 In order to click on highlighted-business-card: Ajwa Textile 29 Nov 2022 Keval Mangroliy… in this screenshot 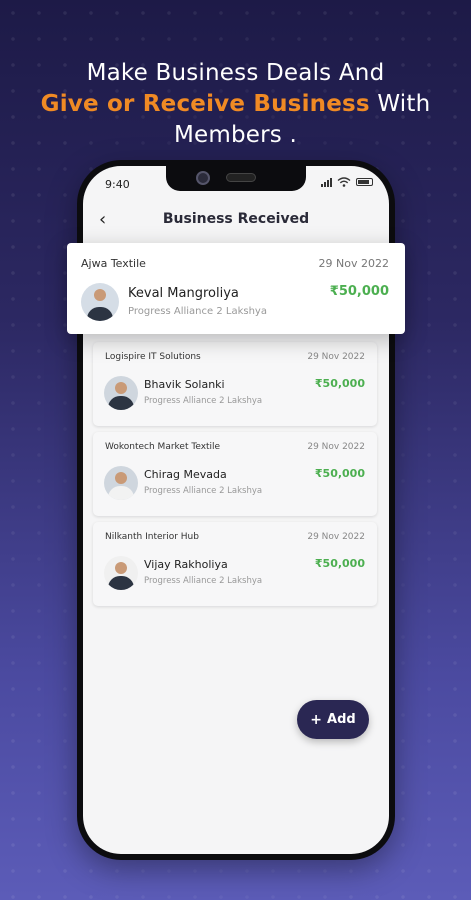, I will do `click(236, 288)`.